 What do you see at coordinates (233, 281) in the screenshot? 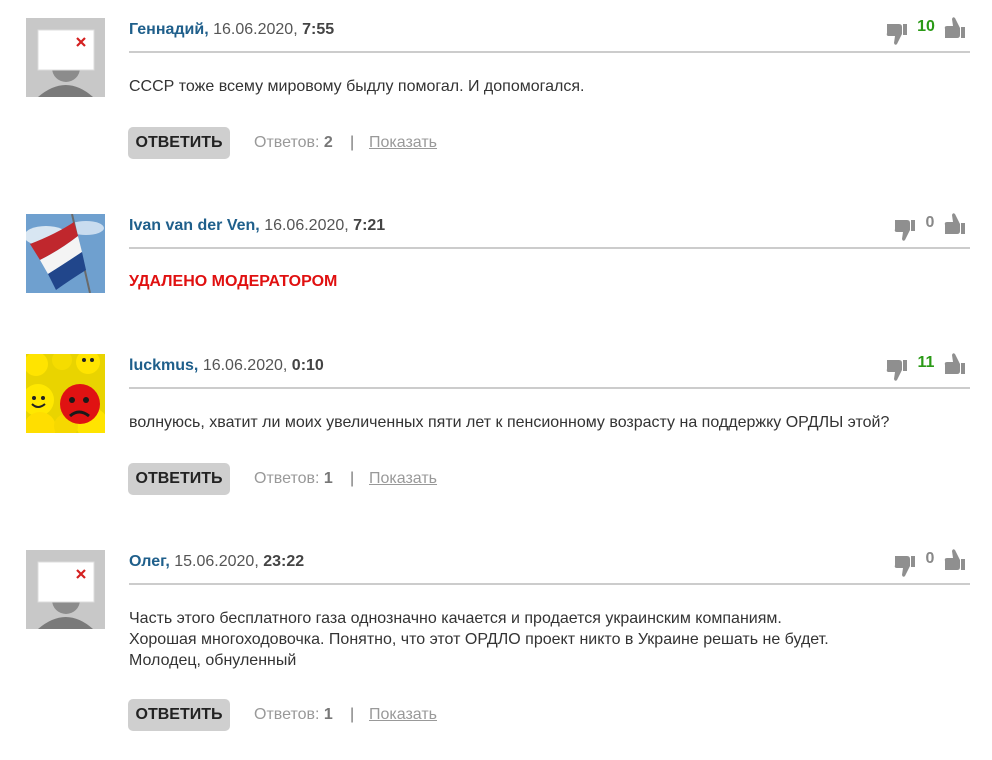
I see `deleted-notice: УДАЛЕНО МОДЕРАТОРОМ` at bounding box center [233, 281].